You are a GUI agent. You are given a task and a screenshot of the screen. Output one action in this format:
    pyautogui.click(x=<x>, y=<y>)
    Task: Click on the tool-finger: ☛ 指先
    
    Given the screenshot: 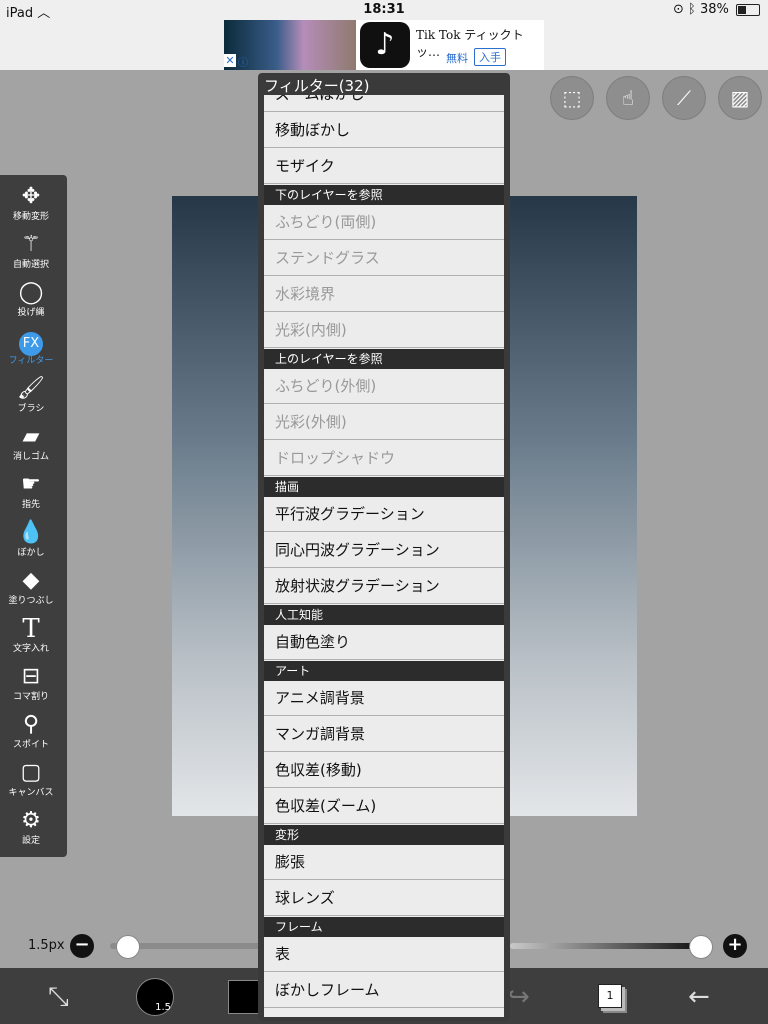 What is the action you would take?
    pyautogui.click(x=31, y=495)
    